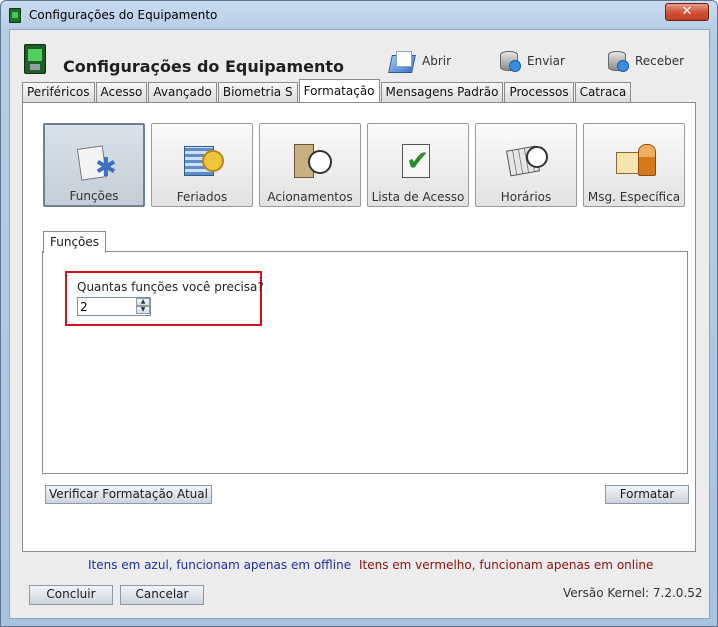  What do you see at coordinates (204, 162) in the screenshot?
I see `holidays-icon` at bounding box center [204, 162].